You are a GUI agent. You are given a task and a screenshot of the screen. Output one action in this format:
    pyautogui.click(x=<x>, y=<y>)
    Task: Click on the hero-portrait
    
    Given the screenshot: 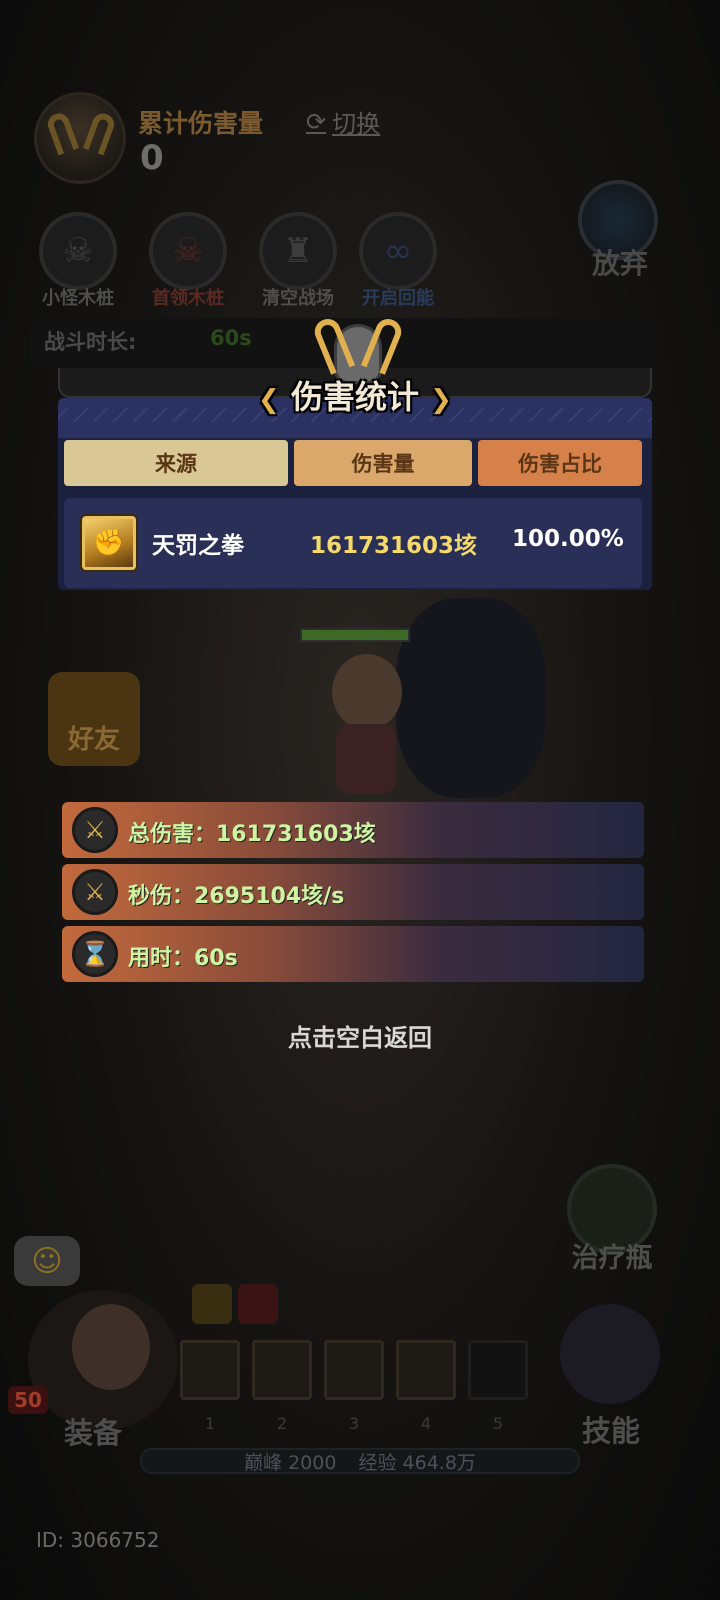 What is the action you would take?
    pyautogui.click(x=111, y=1347)
    